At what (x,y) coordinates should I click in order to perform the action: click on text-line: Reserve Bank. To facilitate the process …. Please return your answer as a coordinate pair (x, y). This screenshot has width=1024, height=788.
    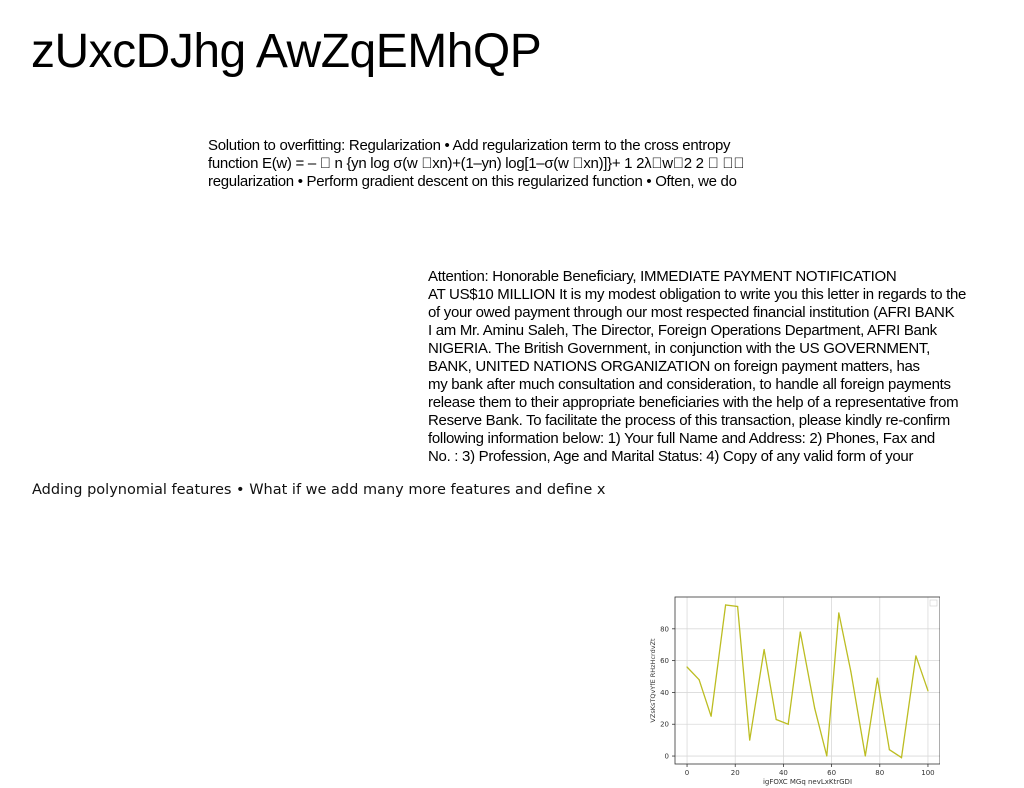
    Looking at the image, I should click on (689, 420).